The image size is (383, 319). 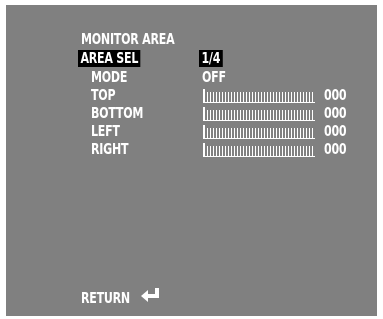 What do you see at coordinates (259, 114) in the screenshot?
I see `bottom-slider` at bounding box center [259, 114].